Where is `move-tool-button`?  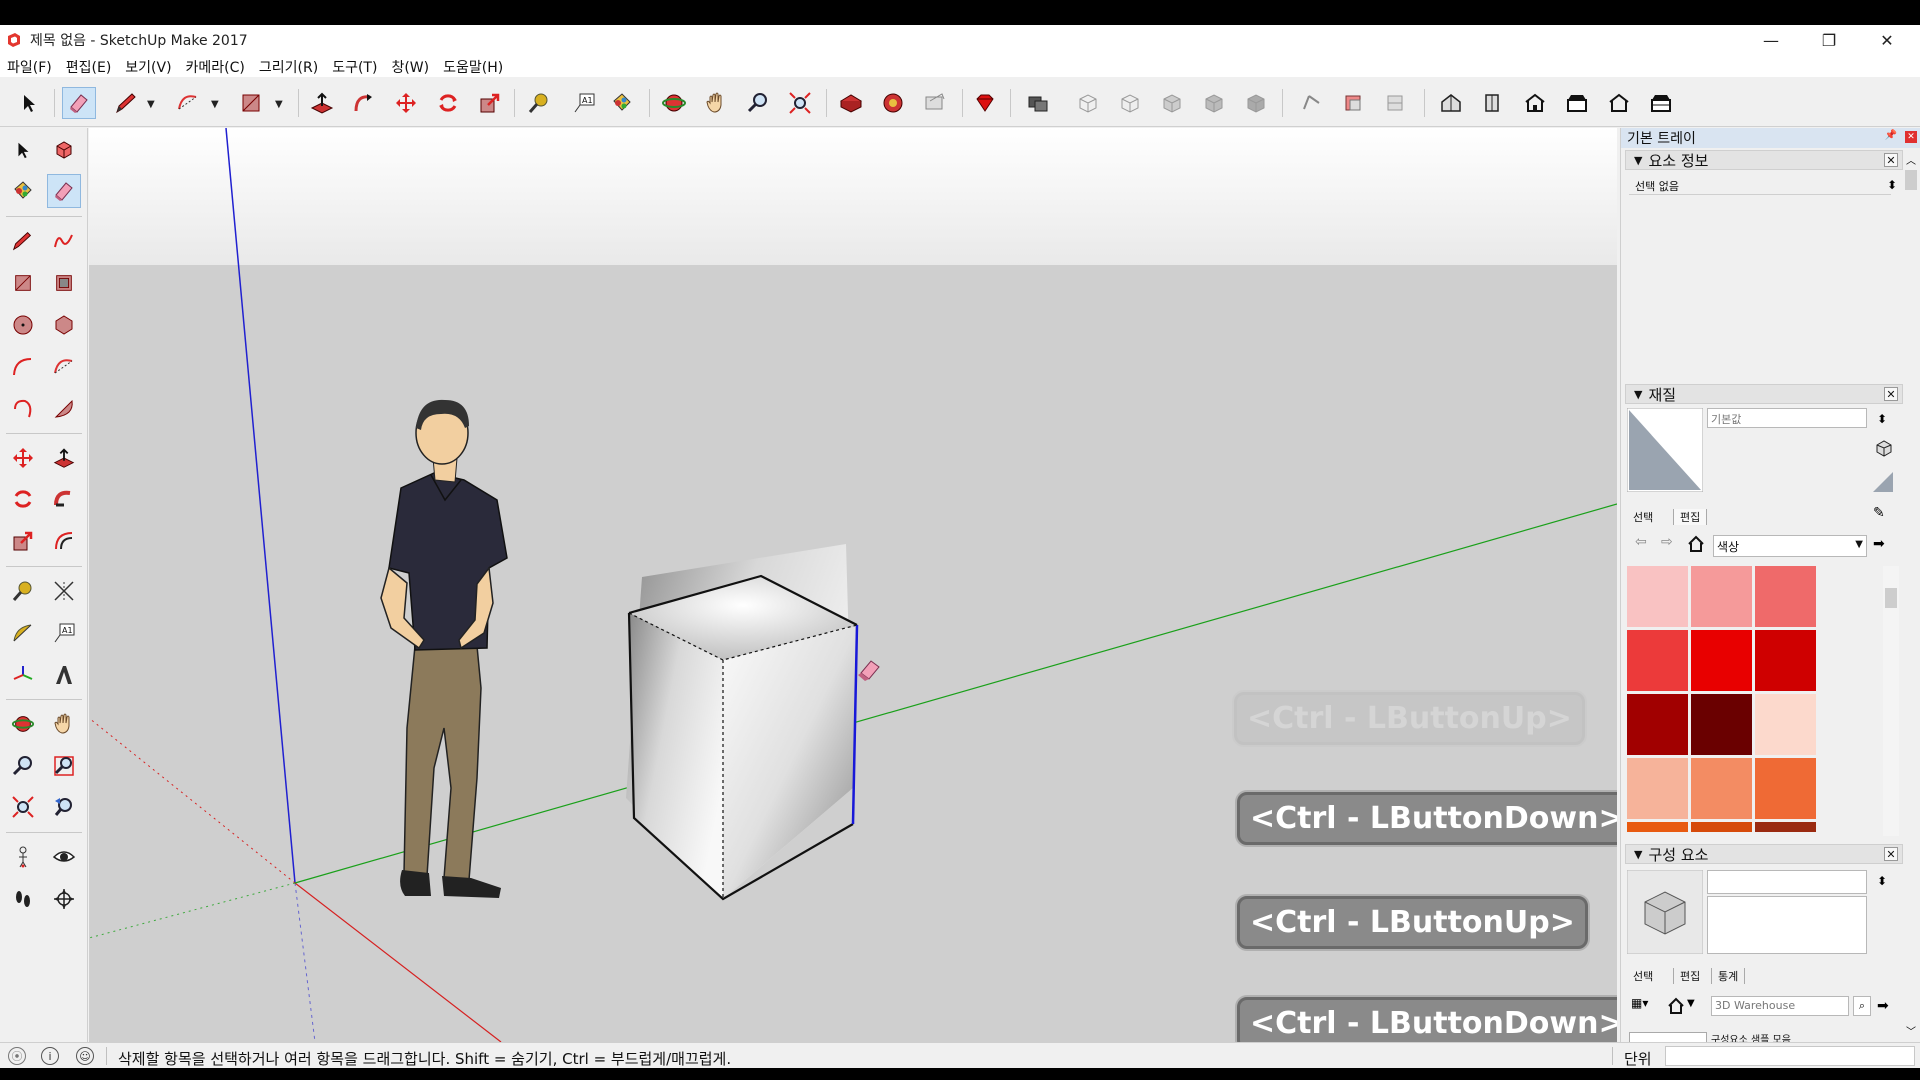
move-tool-button is located at coordinates (406, 103).